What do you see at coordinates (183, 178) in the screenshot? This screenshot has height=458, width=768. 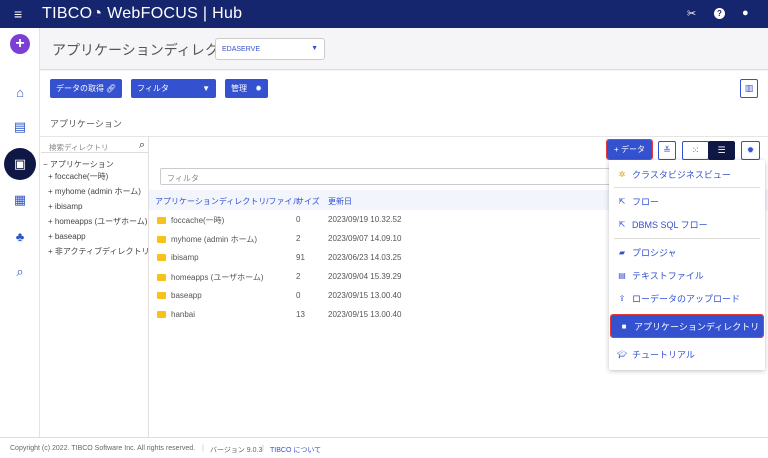 I see `filter-placeholder: フィルタ` at bounding box center [183, 178].